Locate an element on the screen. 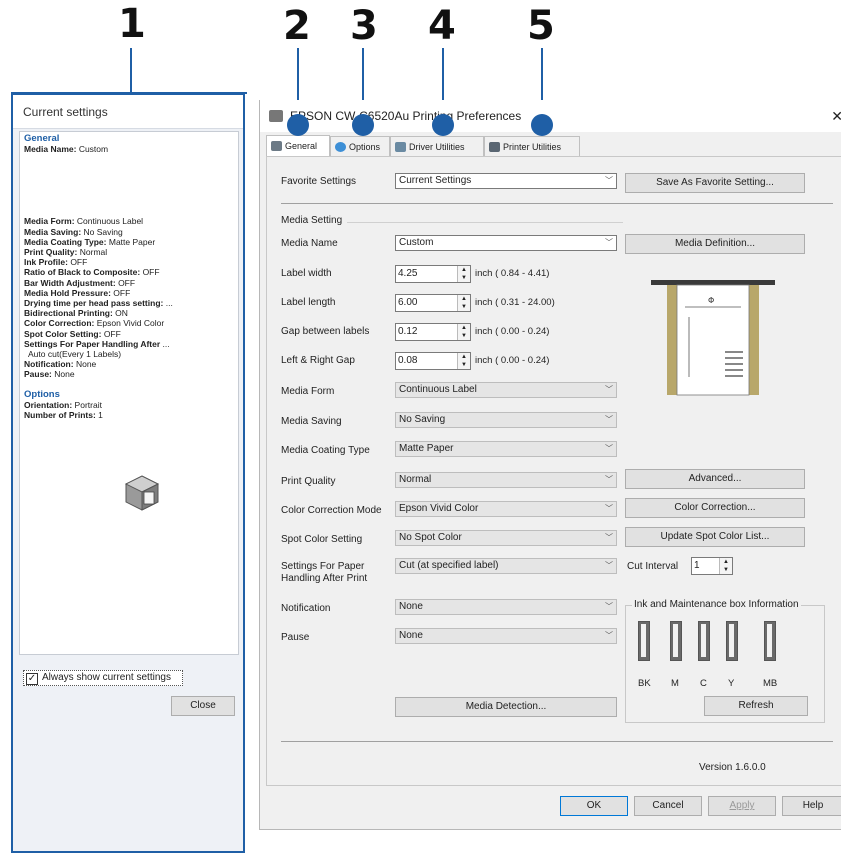 This screenshot has width=841, height=853. callout-4: 4 is located at coordinates (442, 26).